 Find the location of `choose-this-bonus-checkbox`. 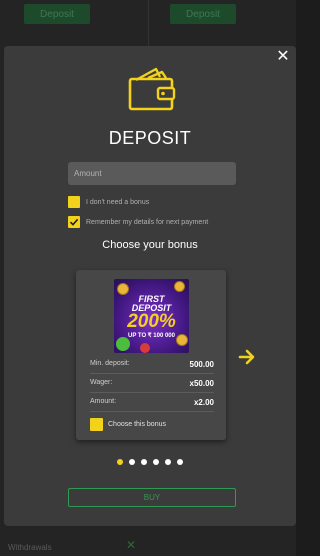

choose-this-bonus-checkbox is located at coordinates (96, 424).